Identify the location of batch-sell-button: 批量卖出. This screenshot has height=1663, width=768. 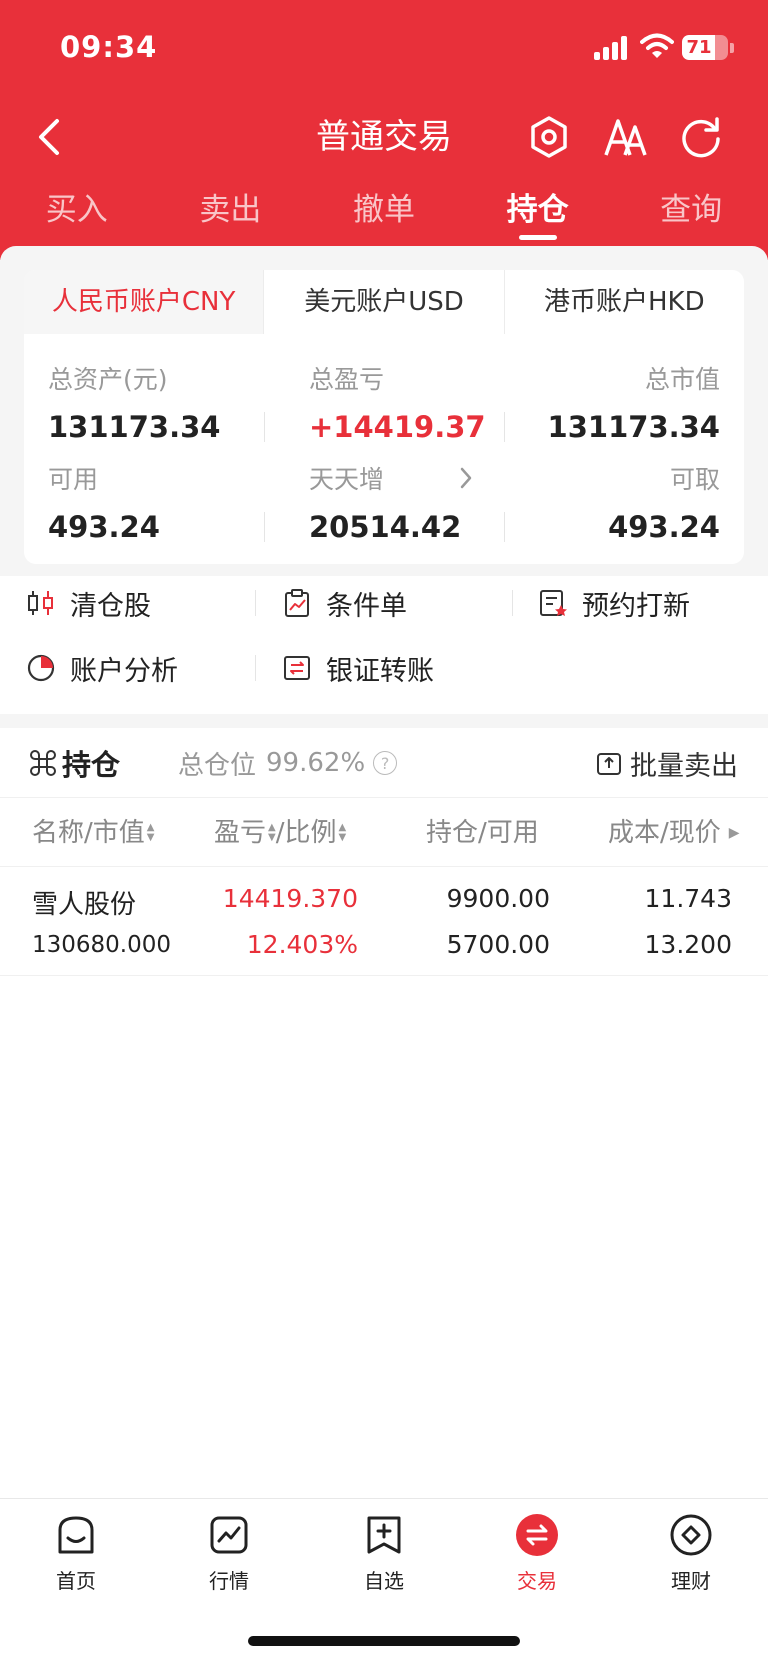
(667, 763).